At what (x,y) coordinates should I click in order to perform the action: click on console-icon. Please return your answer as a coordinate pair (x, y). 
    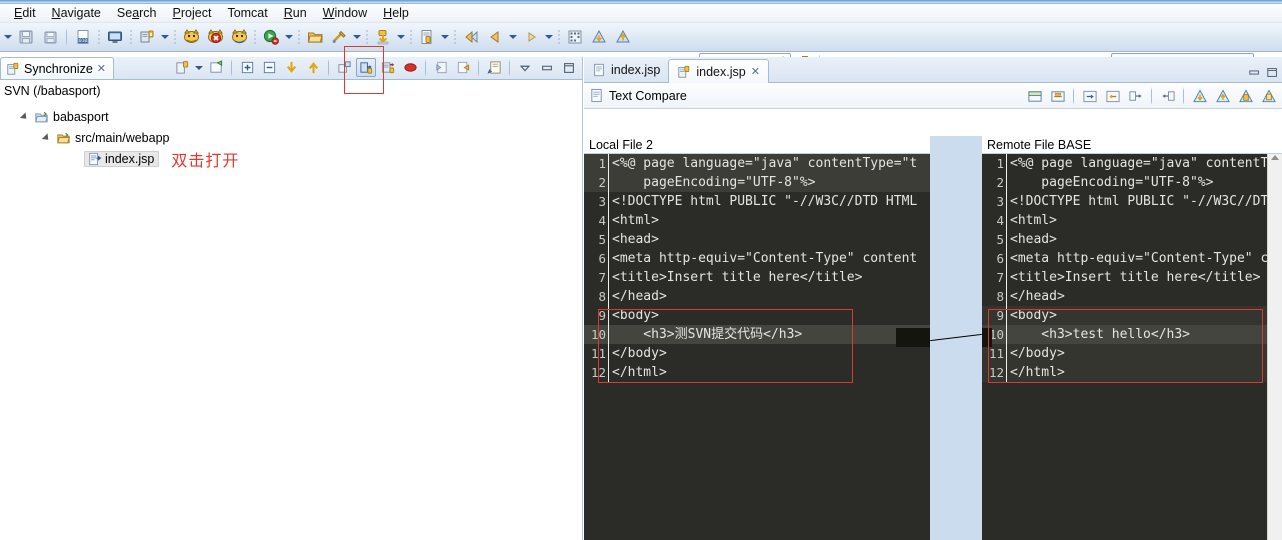
    Looking at the image, I should click on (115, 37).